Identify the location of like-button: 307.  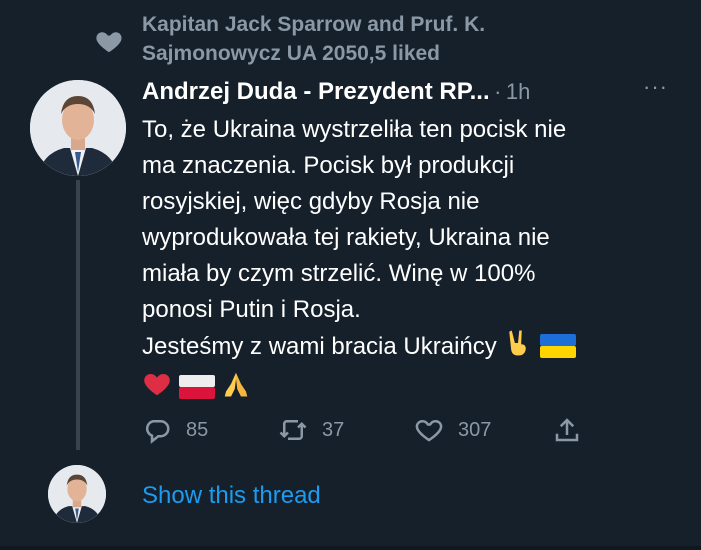
(452, 430).